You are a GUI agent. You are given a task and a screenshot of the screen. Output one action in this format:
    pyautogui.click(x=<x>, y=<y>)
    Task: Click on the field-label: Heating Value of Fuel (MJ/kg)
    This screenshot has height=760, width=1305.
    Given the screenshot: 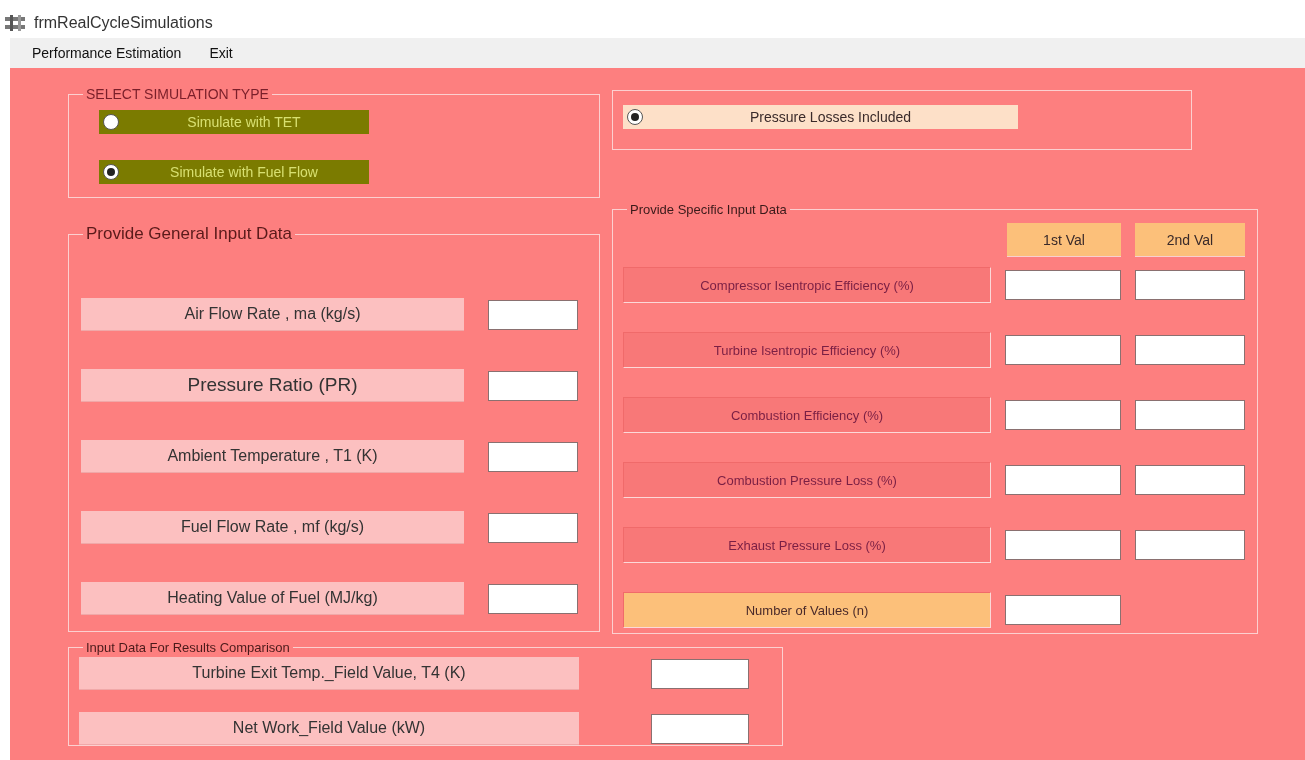 What is the action you would take?
    pyautogui.click(x=272, y=598)
    